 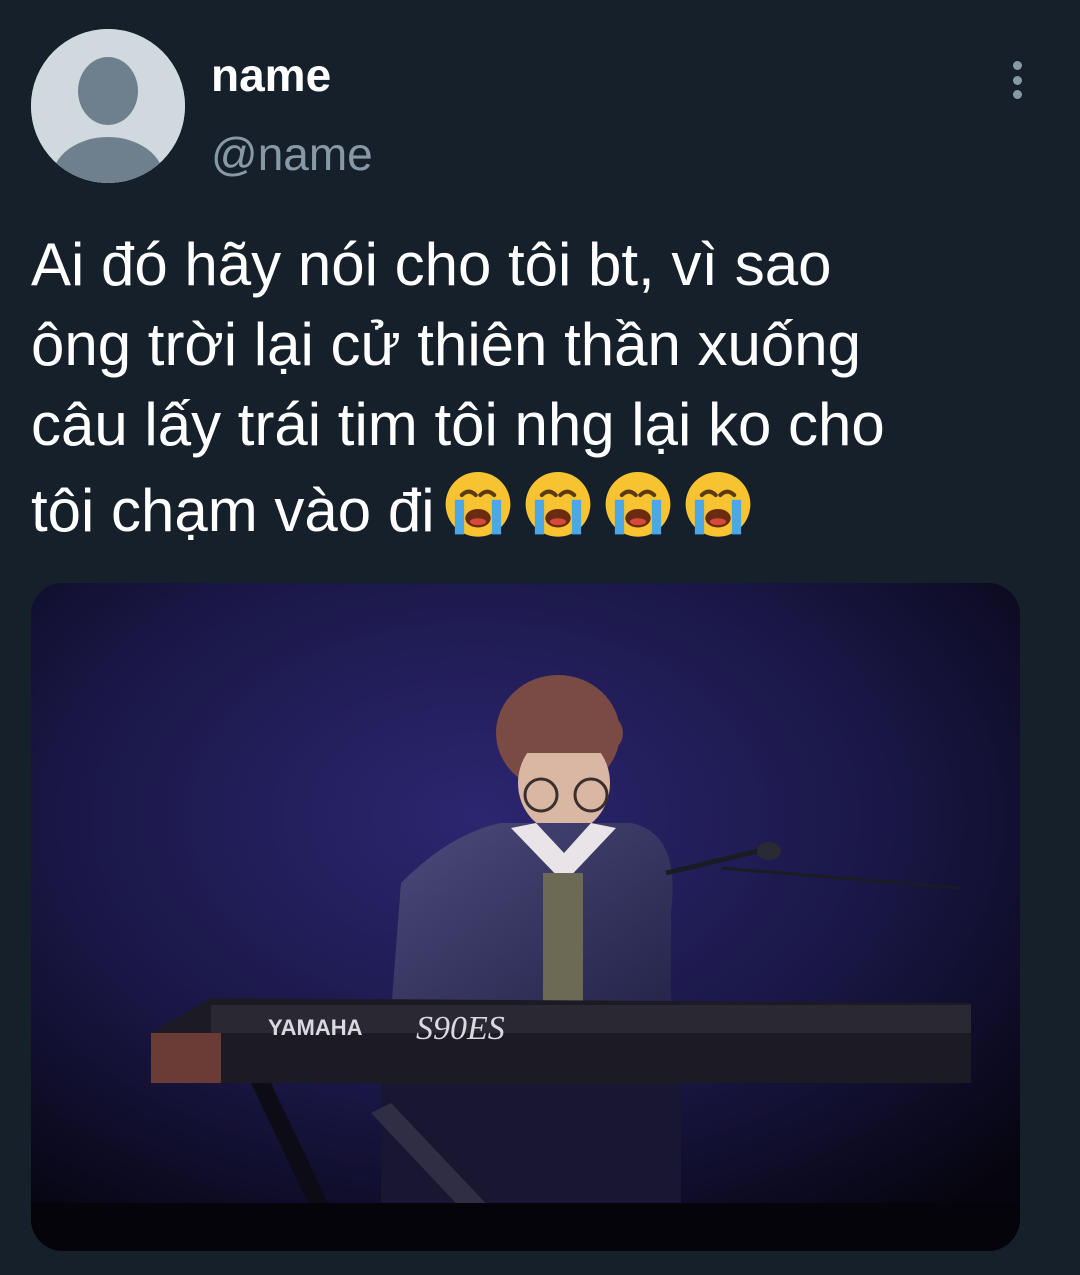 I want to click on keyboard-brand-text: YAMAHA, so click(x=315, y=1027).